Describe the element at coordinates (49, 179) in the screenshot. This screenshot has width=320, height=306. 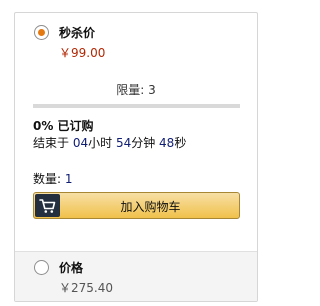
I see `quantity-label: 数量:` at that location.